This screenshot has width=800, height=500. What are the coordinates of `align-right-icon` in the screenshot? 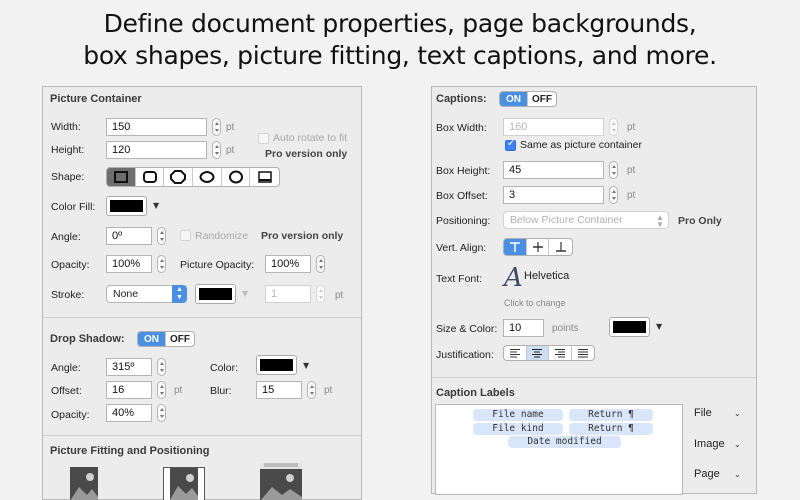 It's located at (560, 353).